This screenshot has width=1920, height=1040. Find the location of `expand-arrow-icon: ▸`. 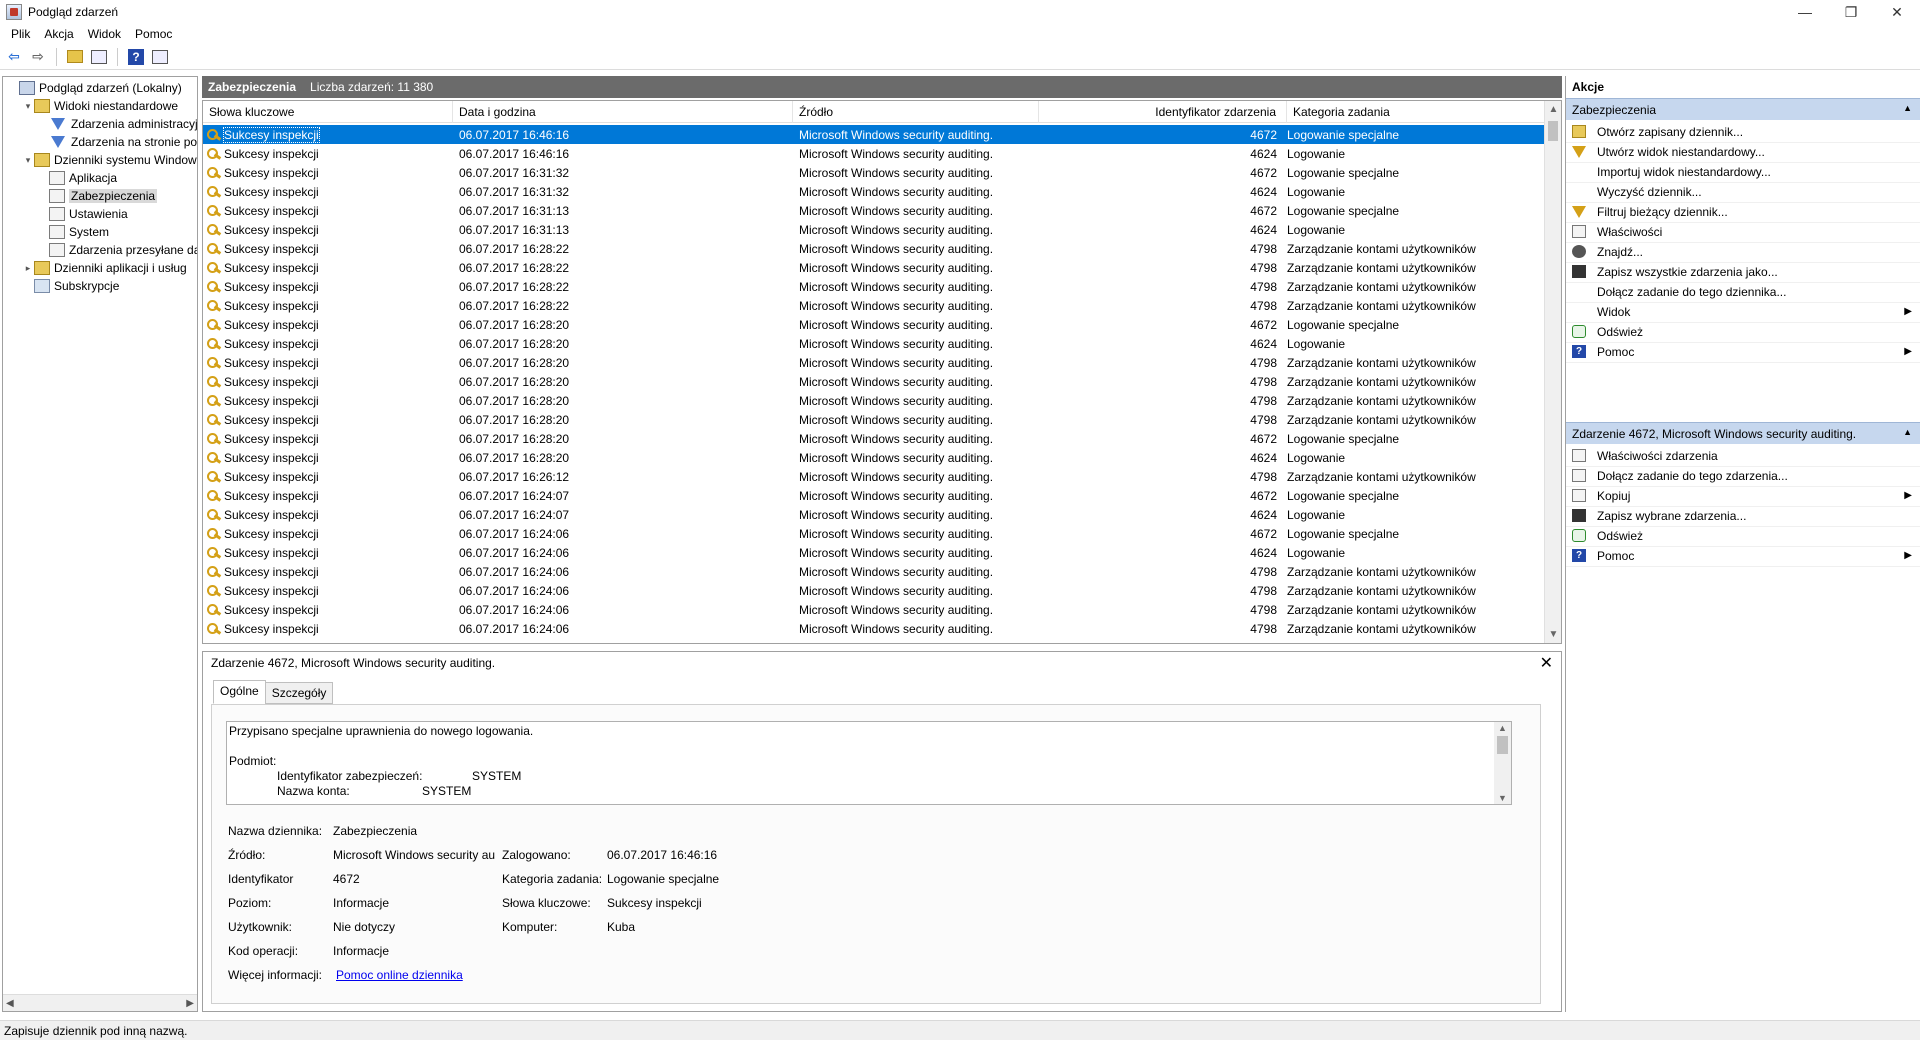

expand-arrow-icon: ▸ is located at coordinates (28, 268).